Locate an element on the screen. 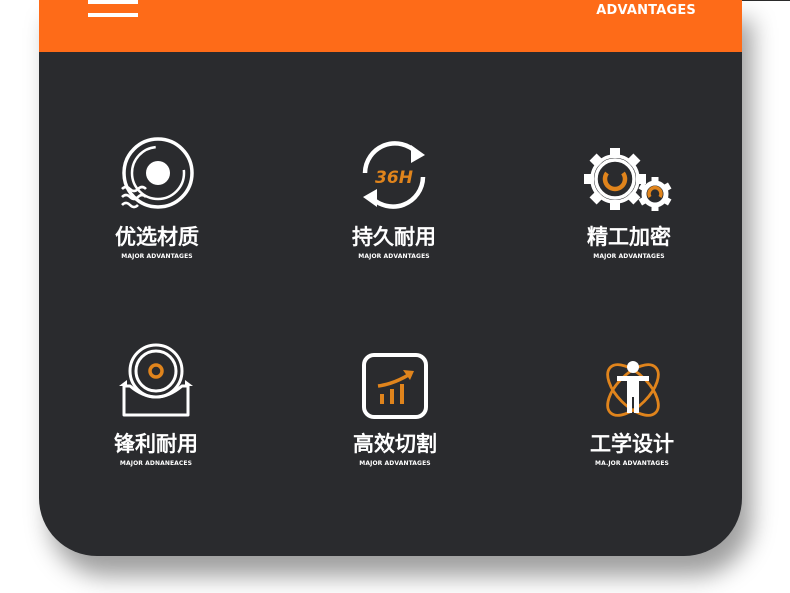 This screenshot has height=593, width=790. ergonomic-figure-icon is located at coordinates (632, 385).